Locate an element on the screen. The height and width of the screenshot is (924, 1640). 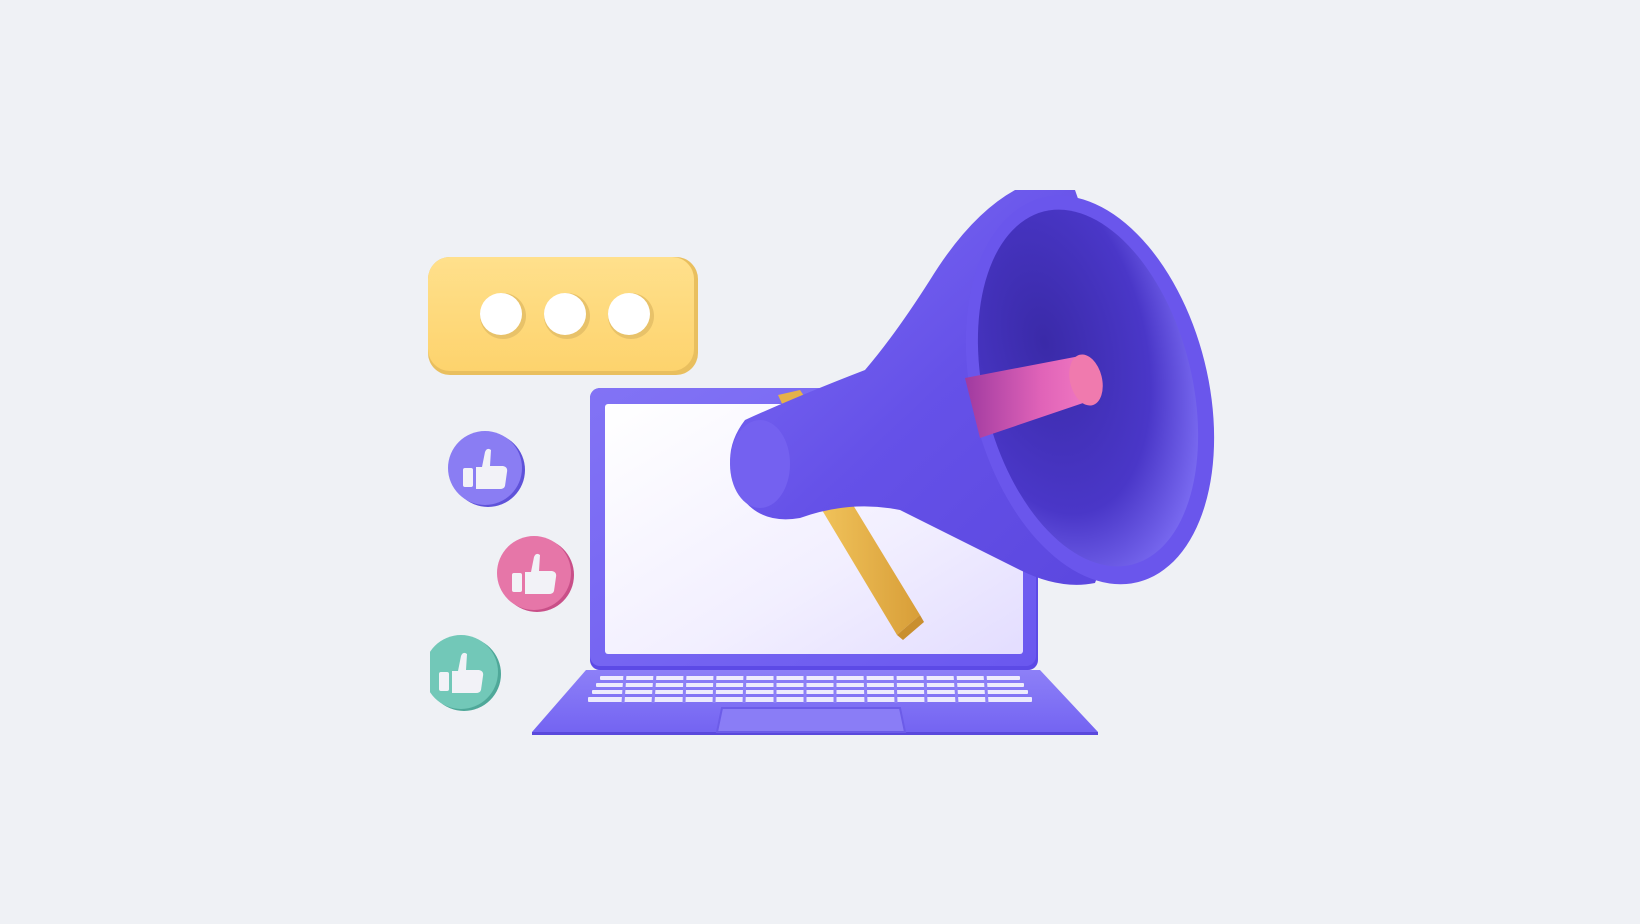
typing-indicator-bubble is located at coordinates (563, 316).